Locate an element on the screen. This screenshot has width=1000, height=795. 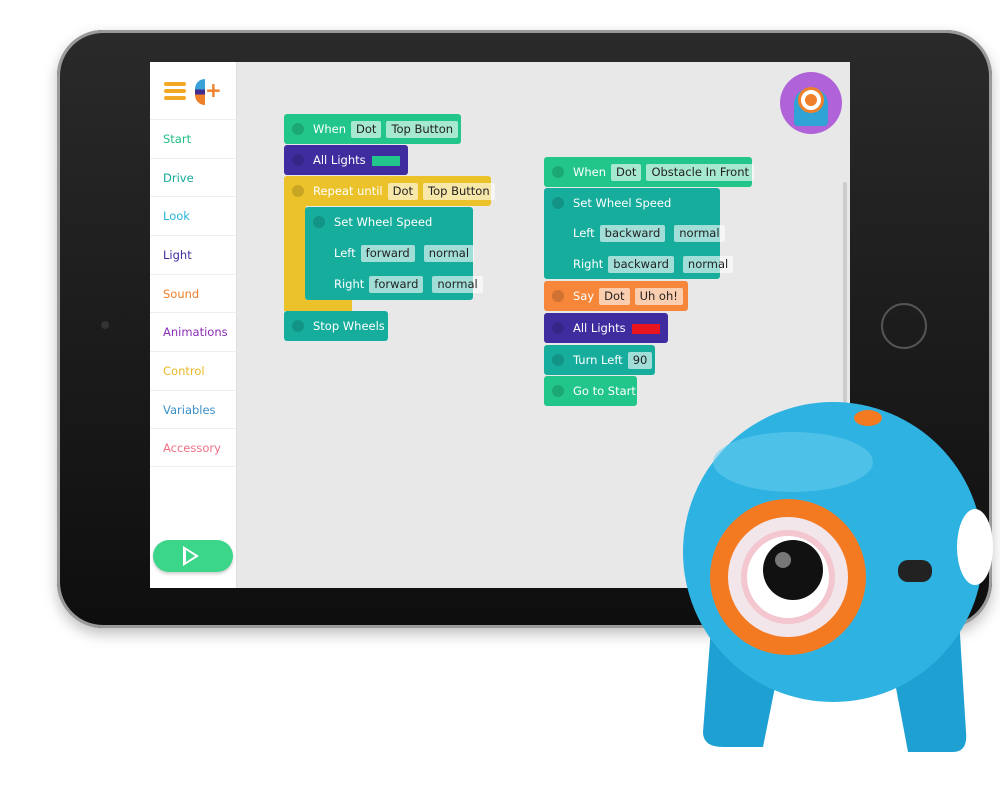
repeat-until-block: Repeat until Dot Top Button is located at coordinates (389, 191).